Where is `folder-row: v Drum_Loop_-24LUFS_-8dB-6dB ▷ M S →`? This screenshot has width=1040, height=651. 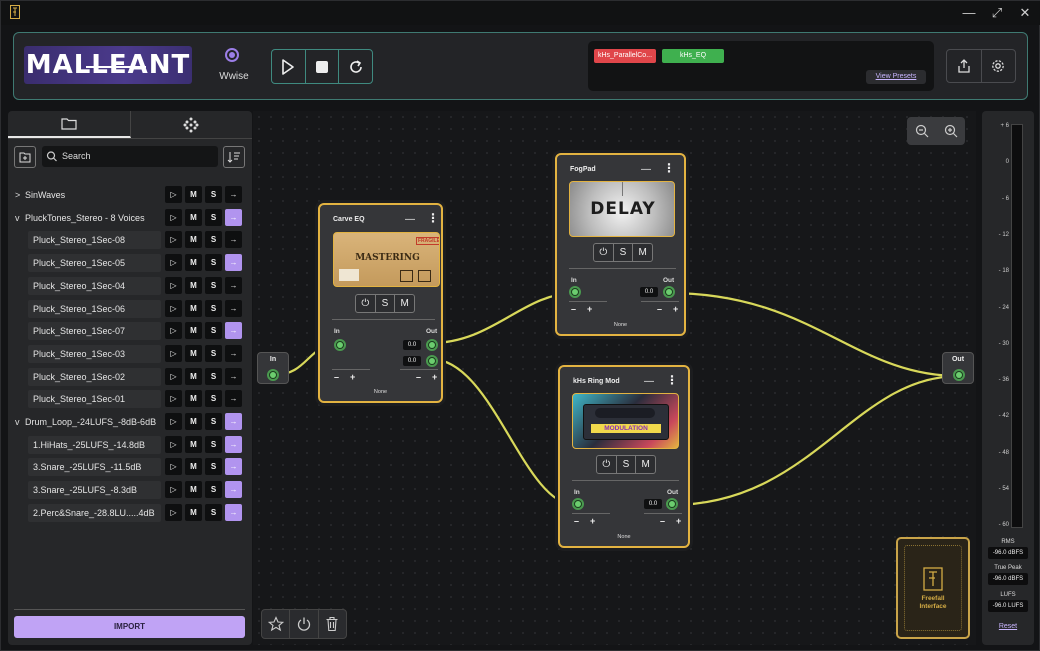 folder-row: v Drum_Loop_-24LUFS_-8dB-6dB ▷ M S → is located at coordinates (130, 422).